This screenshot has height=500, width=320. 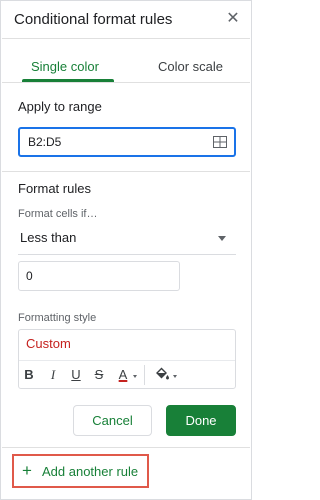 I want to click on condition-underline, so click(x=127, y=254).